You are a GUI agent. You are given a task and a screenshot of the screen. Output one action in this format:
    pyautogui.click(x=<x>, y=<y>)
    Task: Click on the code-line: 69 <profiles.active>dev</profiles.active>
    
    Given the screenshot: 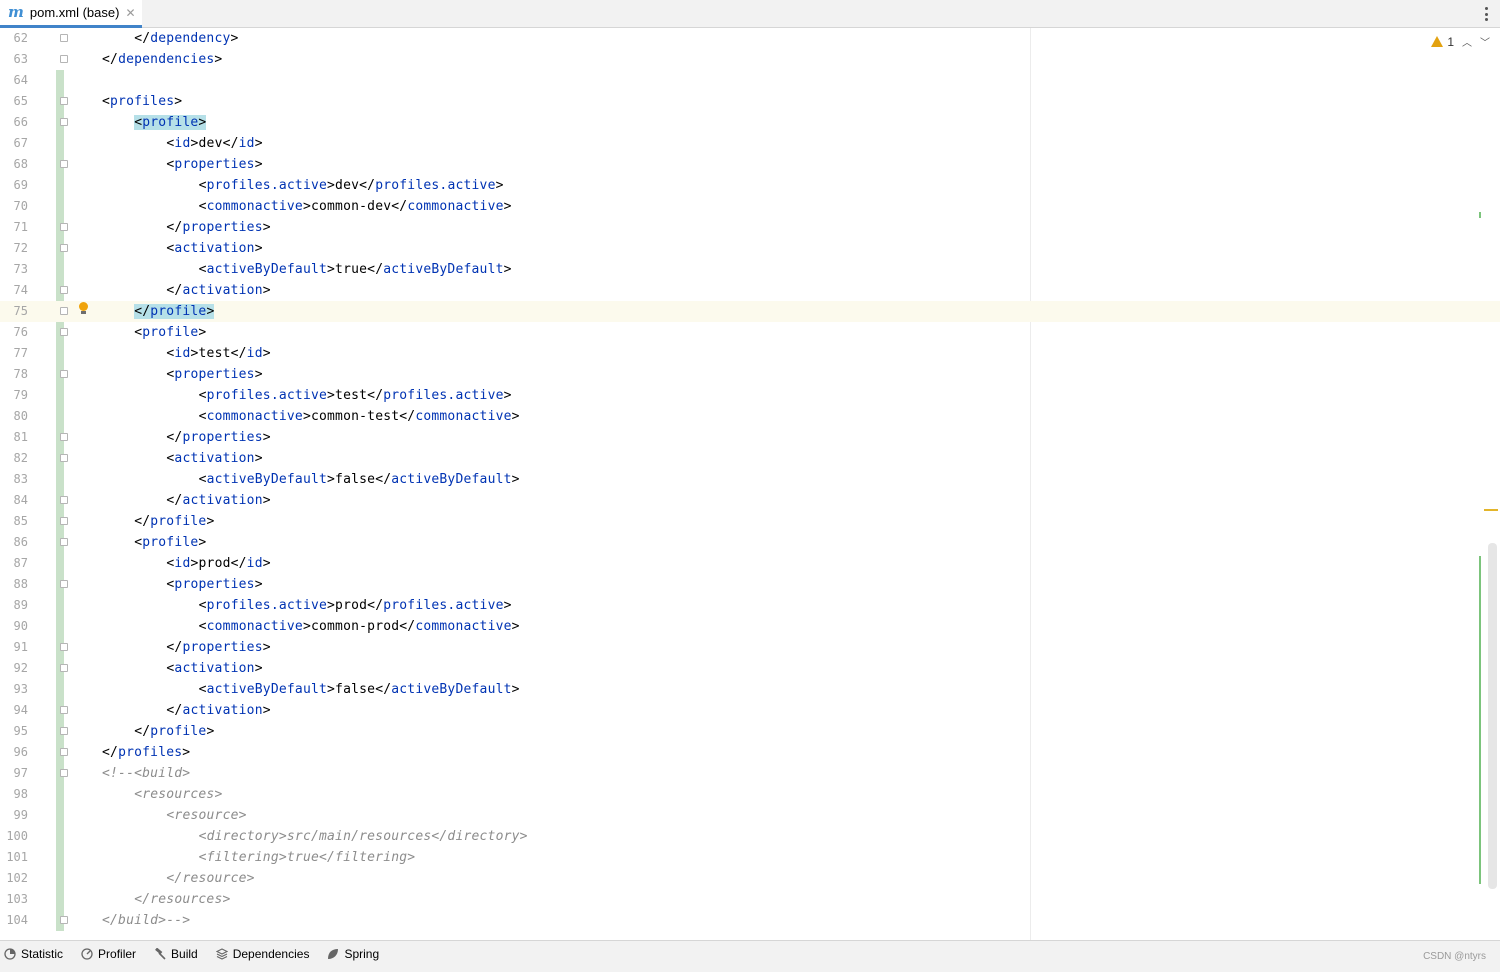 What is the action you would take?
    pyautogui.click(x=750, y=185)
    